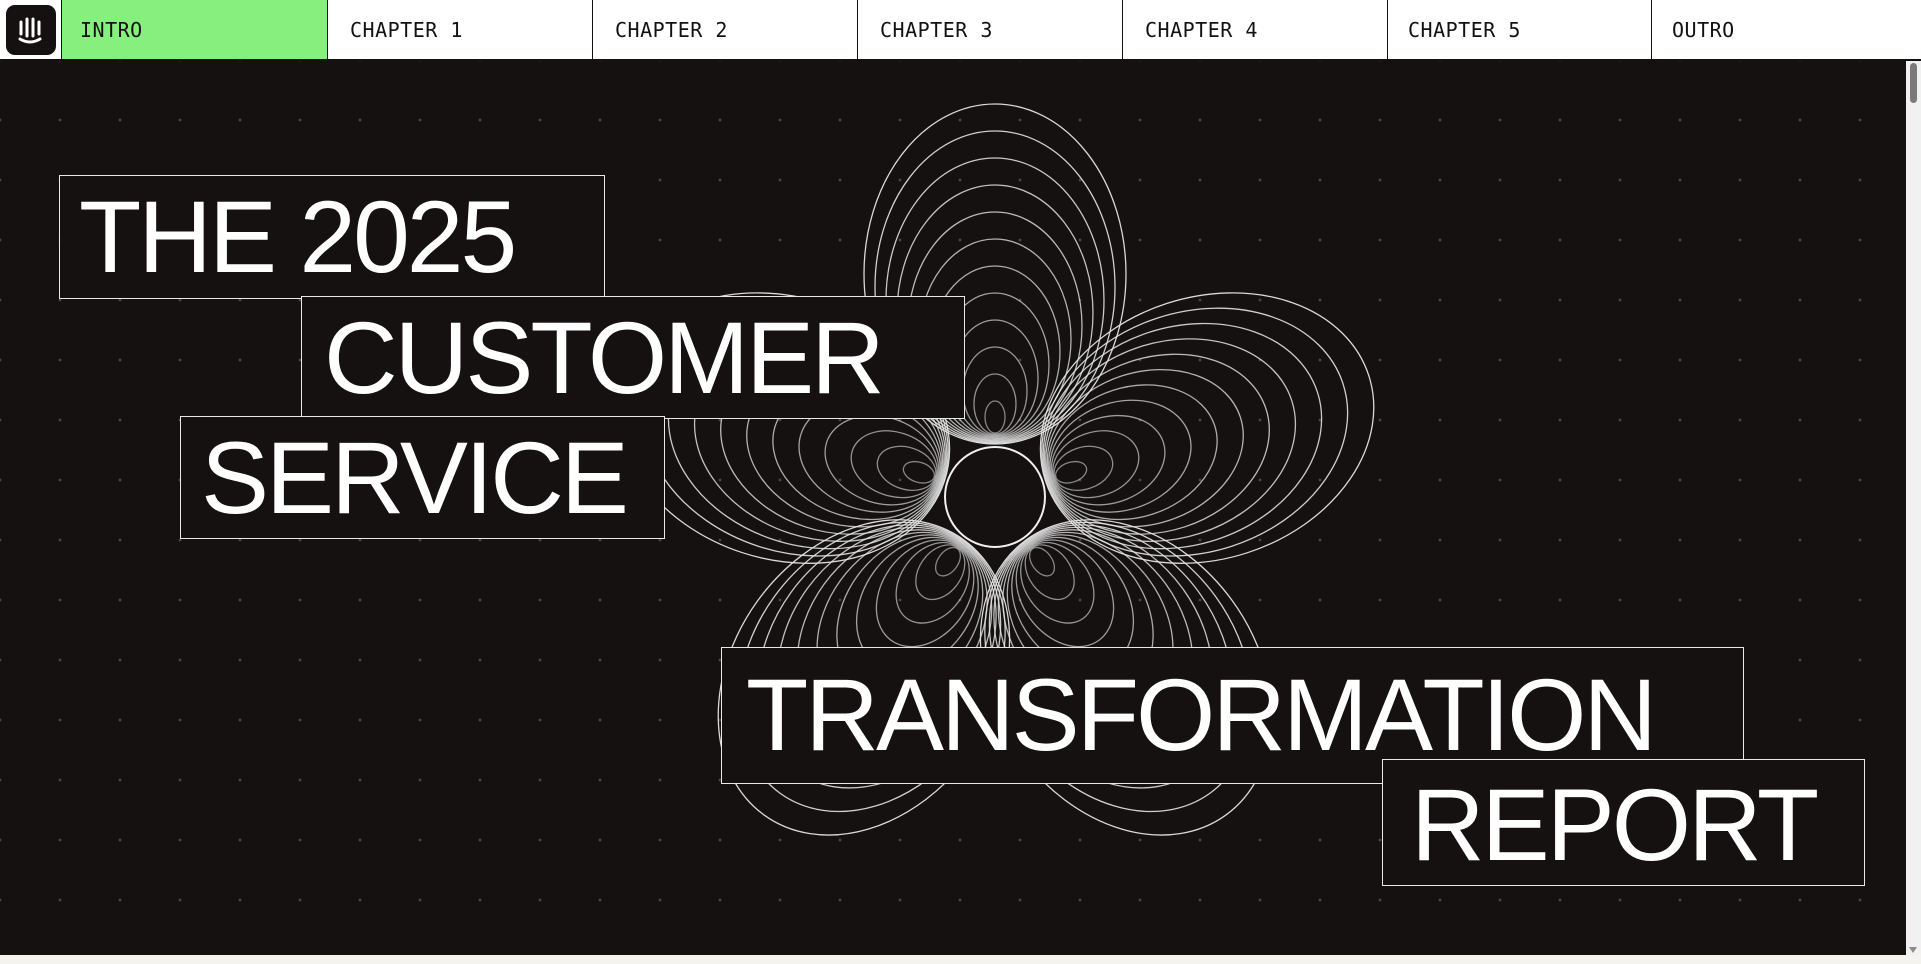 The image size is (1921, 964). I want to click on tab-intro: INTRO, so click(195, 29).